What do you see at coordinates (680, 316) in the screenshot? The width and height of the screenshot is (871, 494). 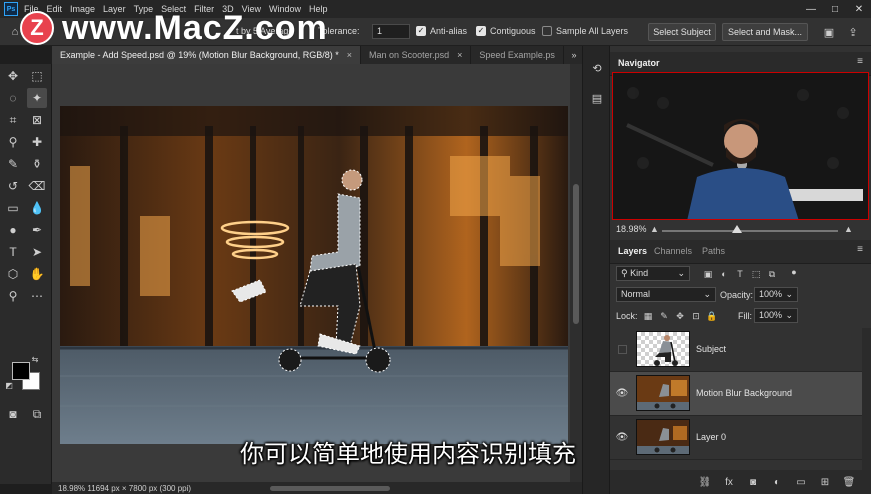 I see `lock-position-icon: ✥` at bounding box center [680, 316].